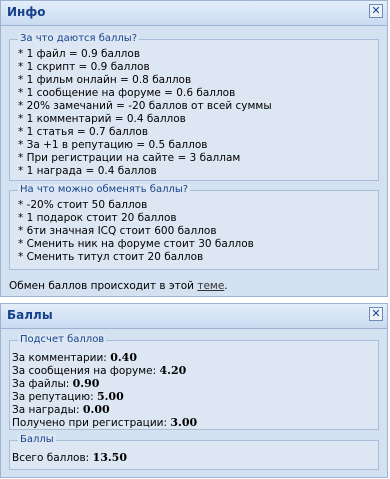 The height and width of the screenshot is (479, 390). I want to click on total-row: Всего баллов: 13.50, so click(69, 457).